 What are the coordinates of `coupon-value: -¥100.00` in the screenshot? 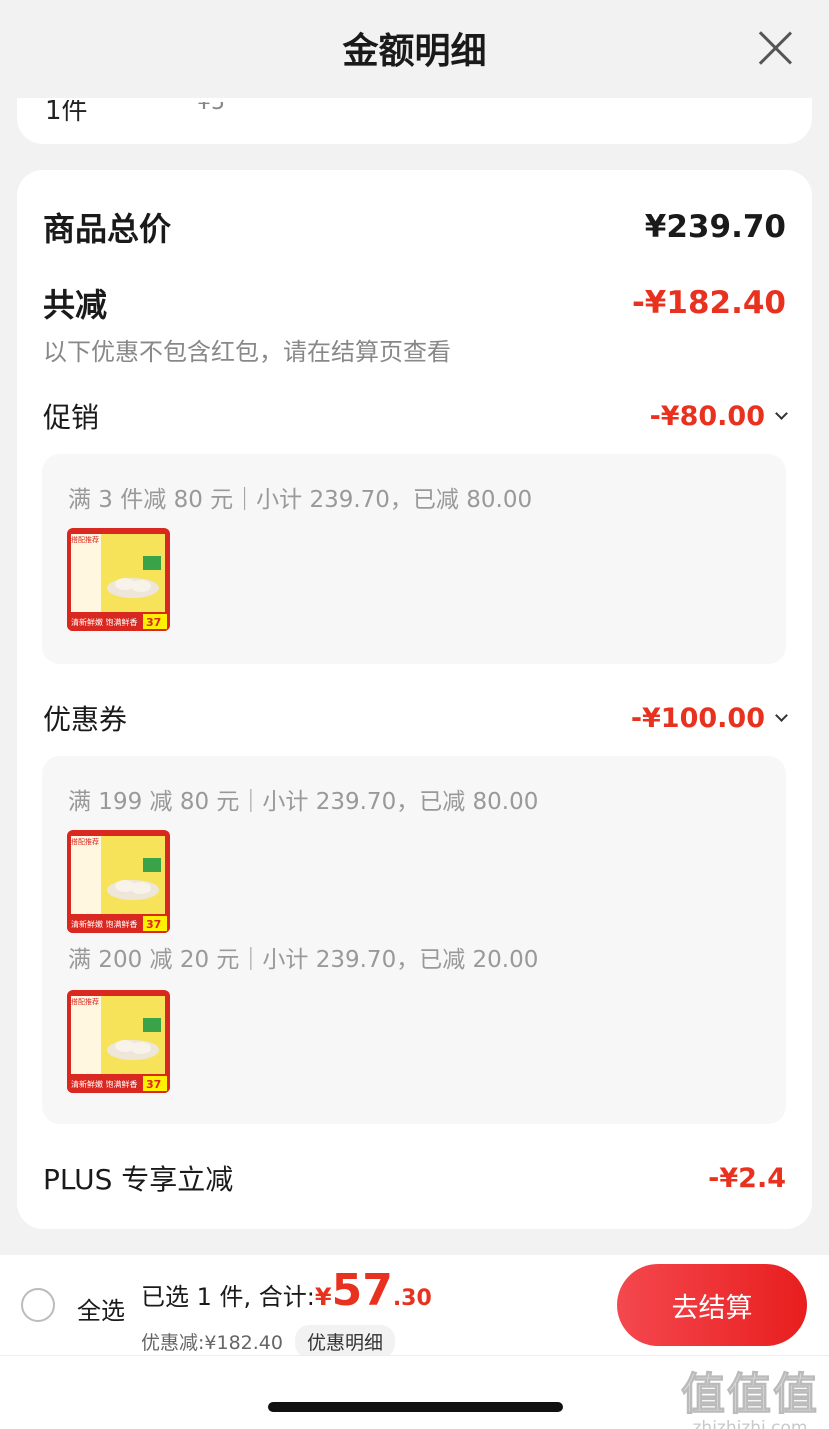 It's located at (697, 718).